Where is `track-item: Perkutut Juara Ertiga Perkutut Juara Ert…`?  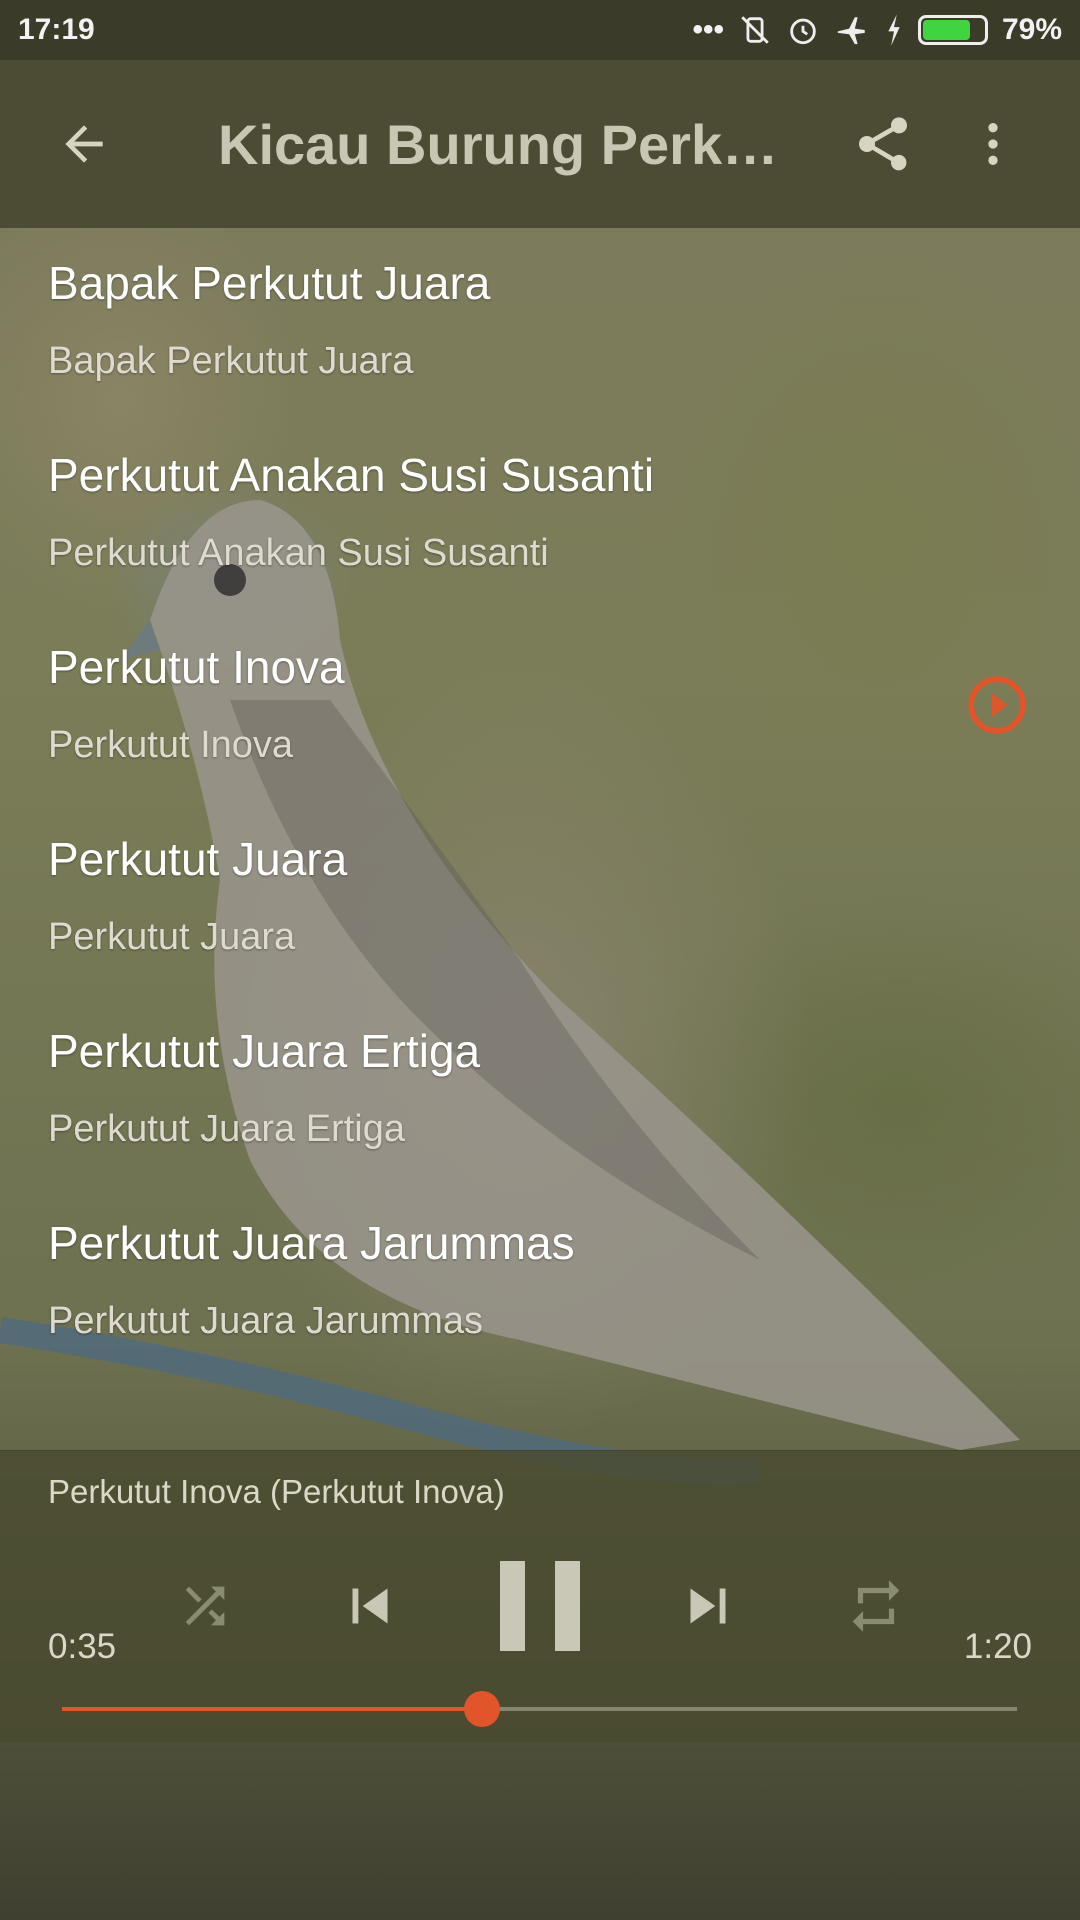 track-item: Perkutut Juara Ertiga Perkutut Juara Ert… is located at coordinates (540, 1092).